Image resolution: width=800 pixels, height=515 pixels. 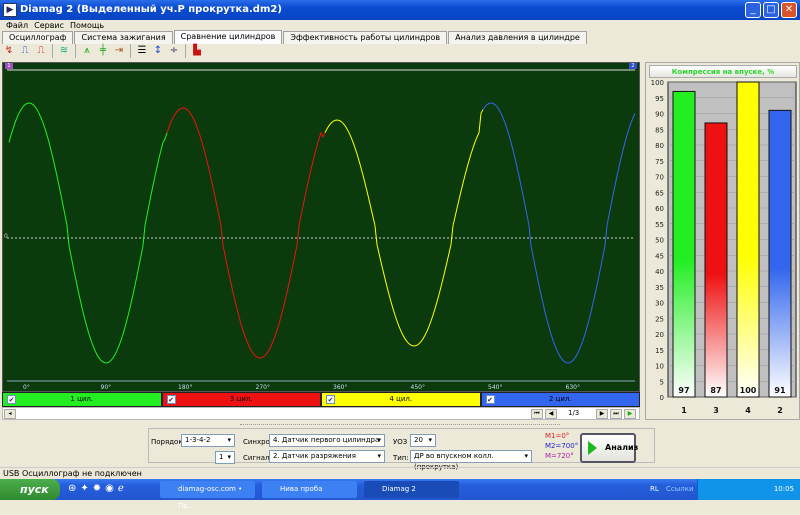 I want to click on minimize-button: _, so click(x=753, y=10).